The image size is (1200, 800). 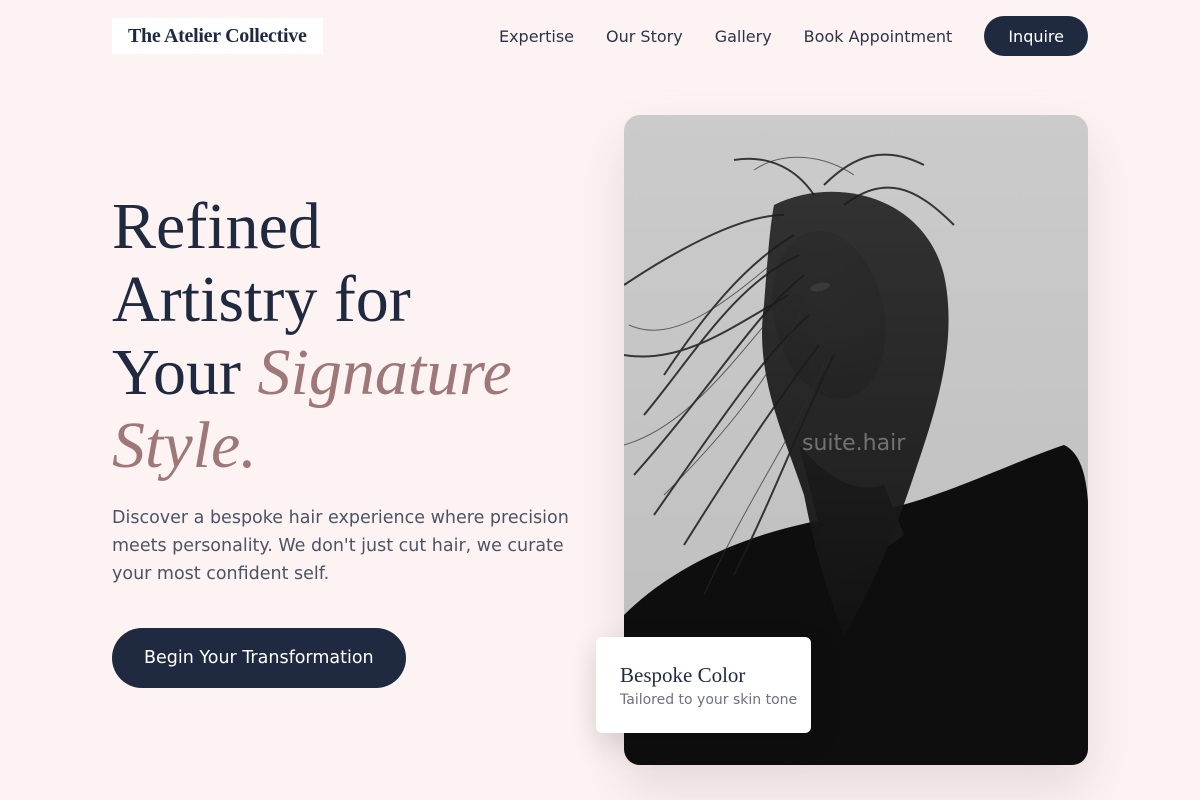 What do you see at coordinates (216, 226) in the screenshot?
I see `hero-heading-line-1: Refined` at bounding box center [216, 226].